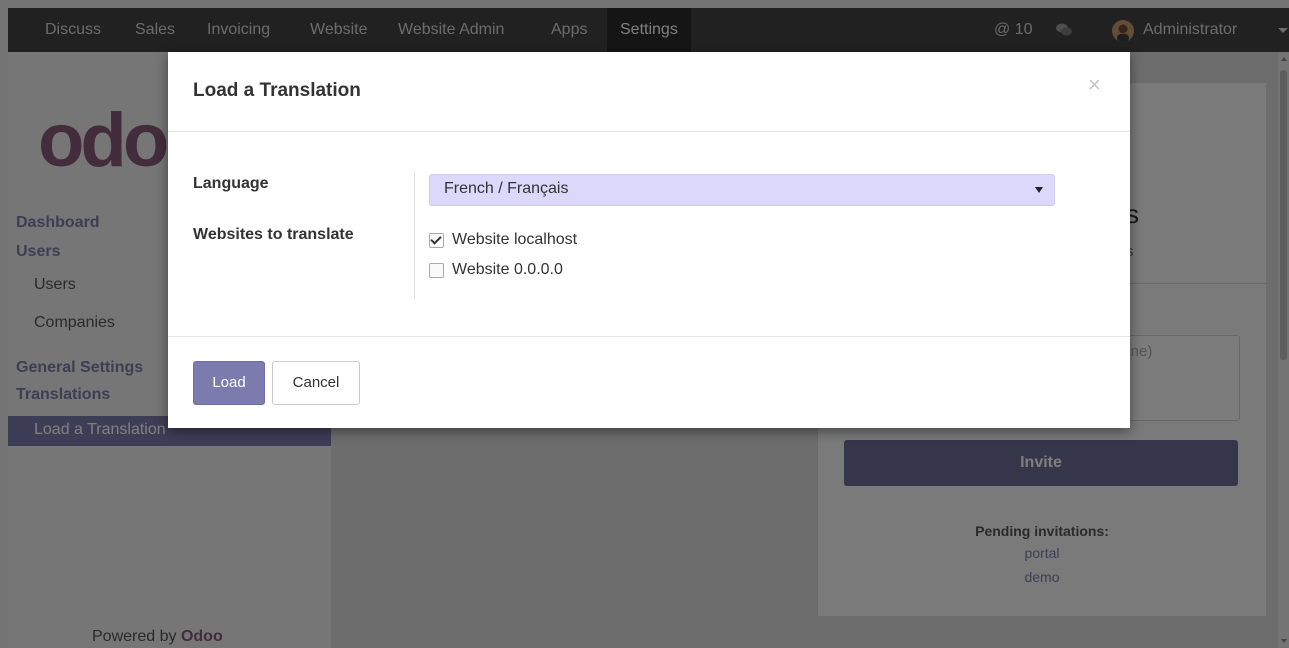  Describe the element at coordinates (436, 270) in the screenshot. I see `website-0000-checkbox` at that location.